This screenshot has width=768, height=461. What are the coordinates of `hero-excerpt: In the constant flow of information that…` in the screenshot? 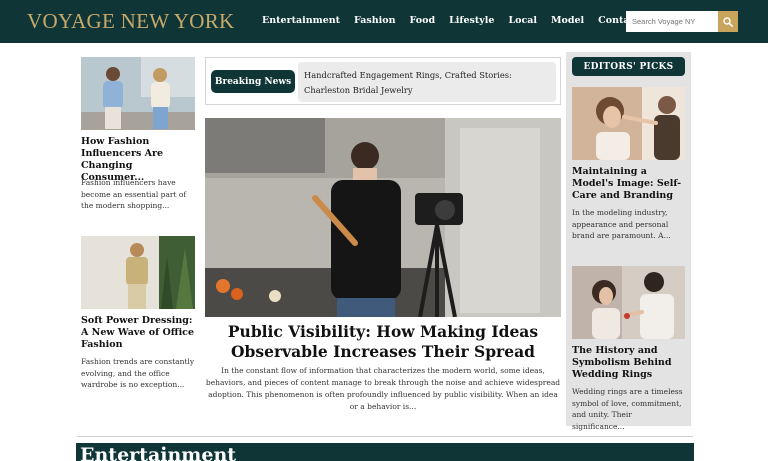 It's located at (383, 388).